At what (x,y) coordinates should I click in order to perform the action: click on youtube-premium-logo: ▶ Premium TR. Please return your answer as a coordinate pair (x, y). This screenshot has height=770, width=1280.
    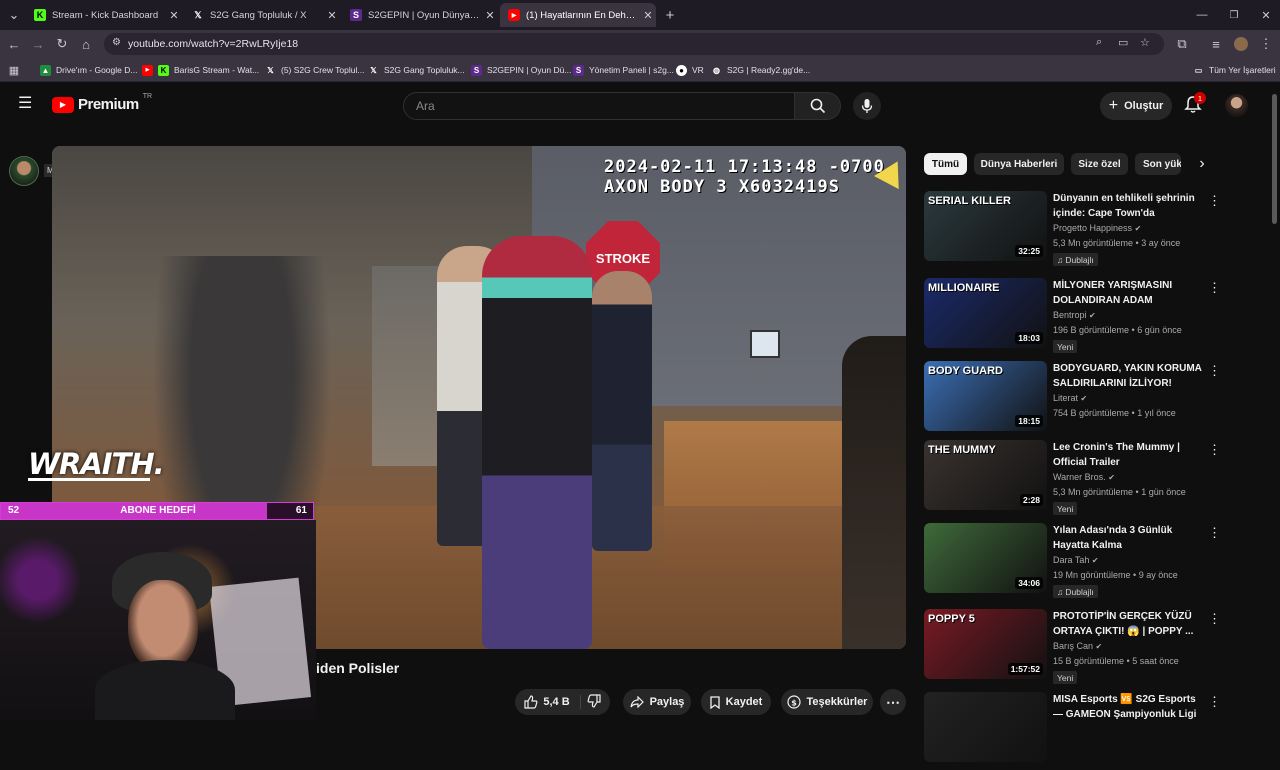
    Looking at the image, I should click on (102, 103).